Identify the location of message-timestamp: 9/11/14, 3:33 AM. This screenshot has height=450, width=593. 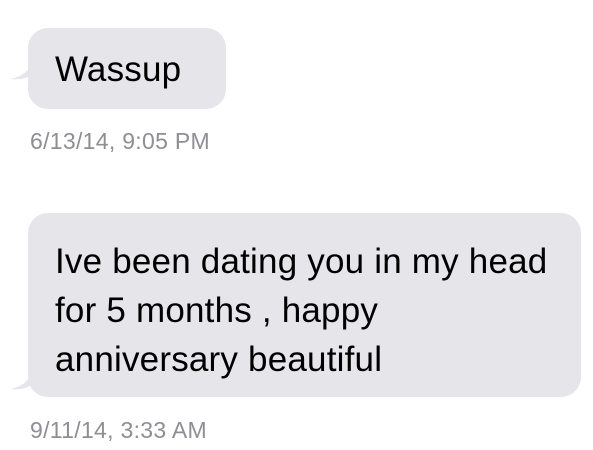
(118, 430).